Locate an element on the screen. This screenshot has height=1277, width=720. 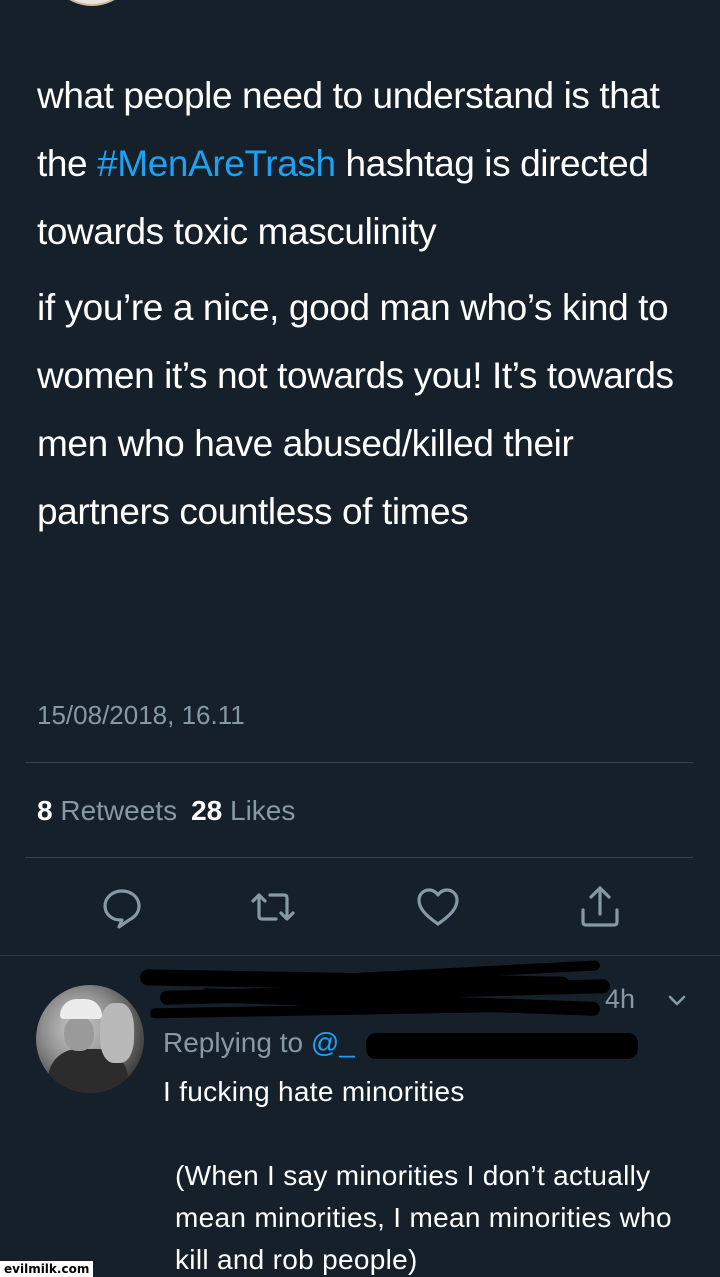
heart-icon is located at coordinates (438, 907).